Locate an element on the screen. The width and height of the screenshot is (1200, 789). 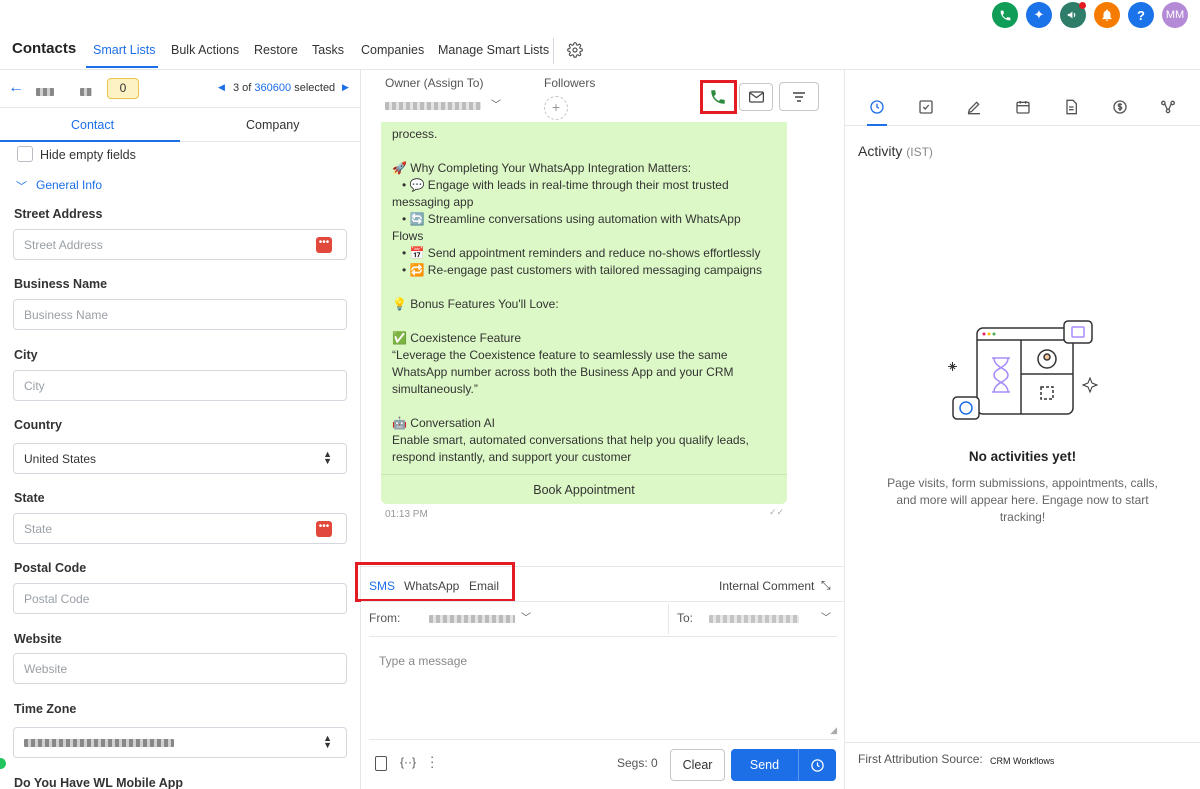
workflow-icon is located at coordinates (1168, 107).